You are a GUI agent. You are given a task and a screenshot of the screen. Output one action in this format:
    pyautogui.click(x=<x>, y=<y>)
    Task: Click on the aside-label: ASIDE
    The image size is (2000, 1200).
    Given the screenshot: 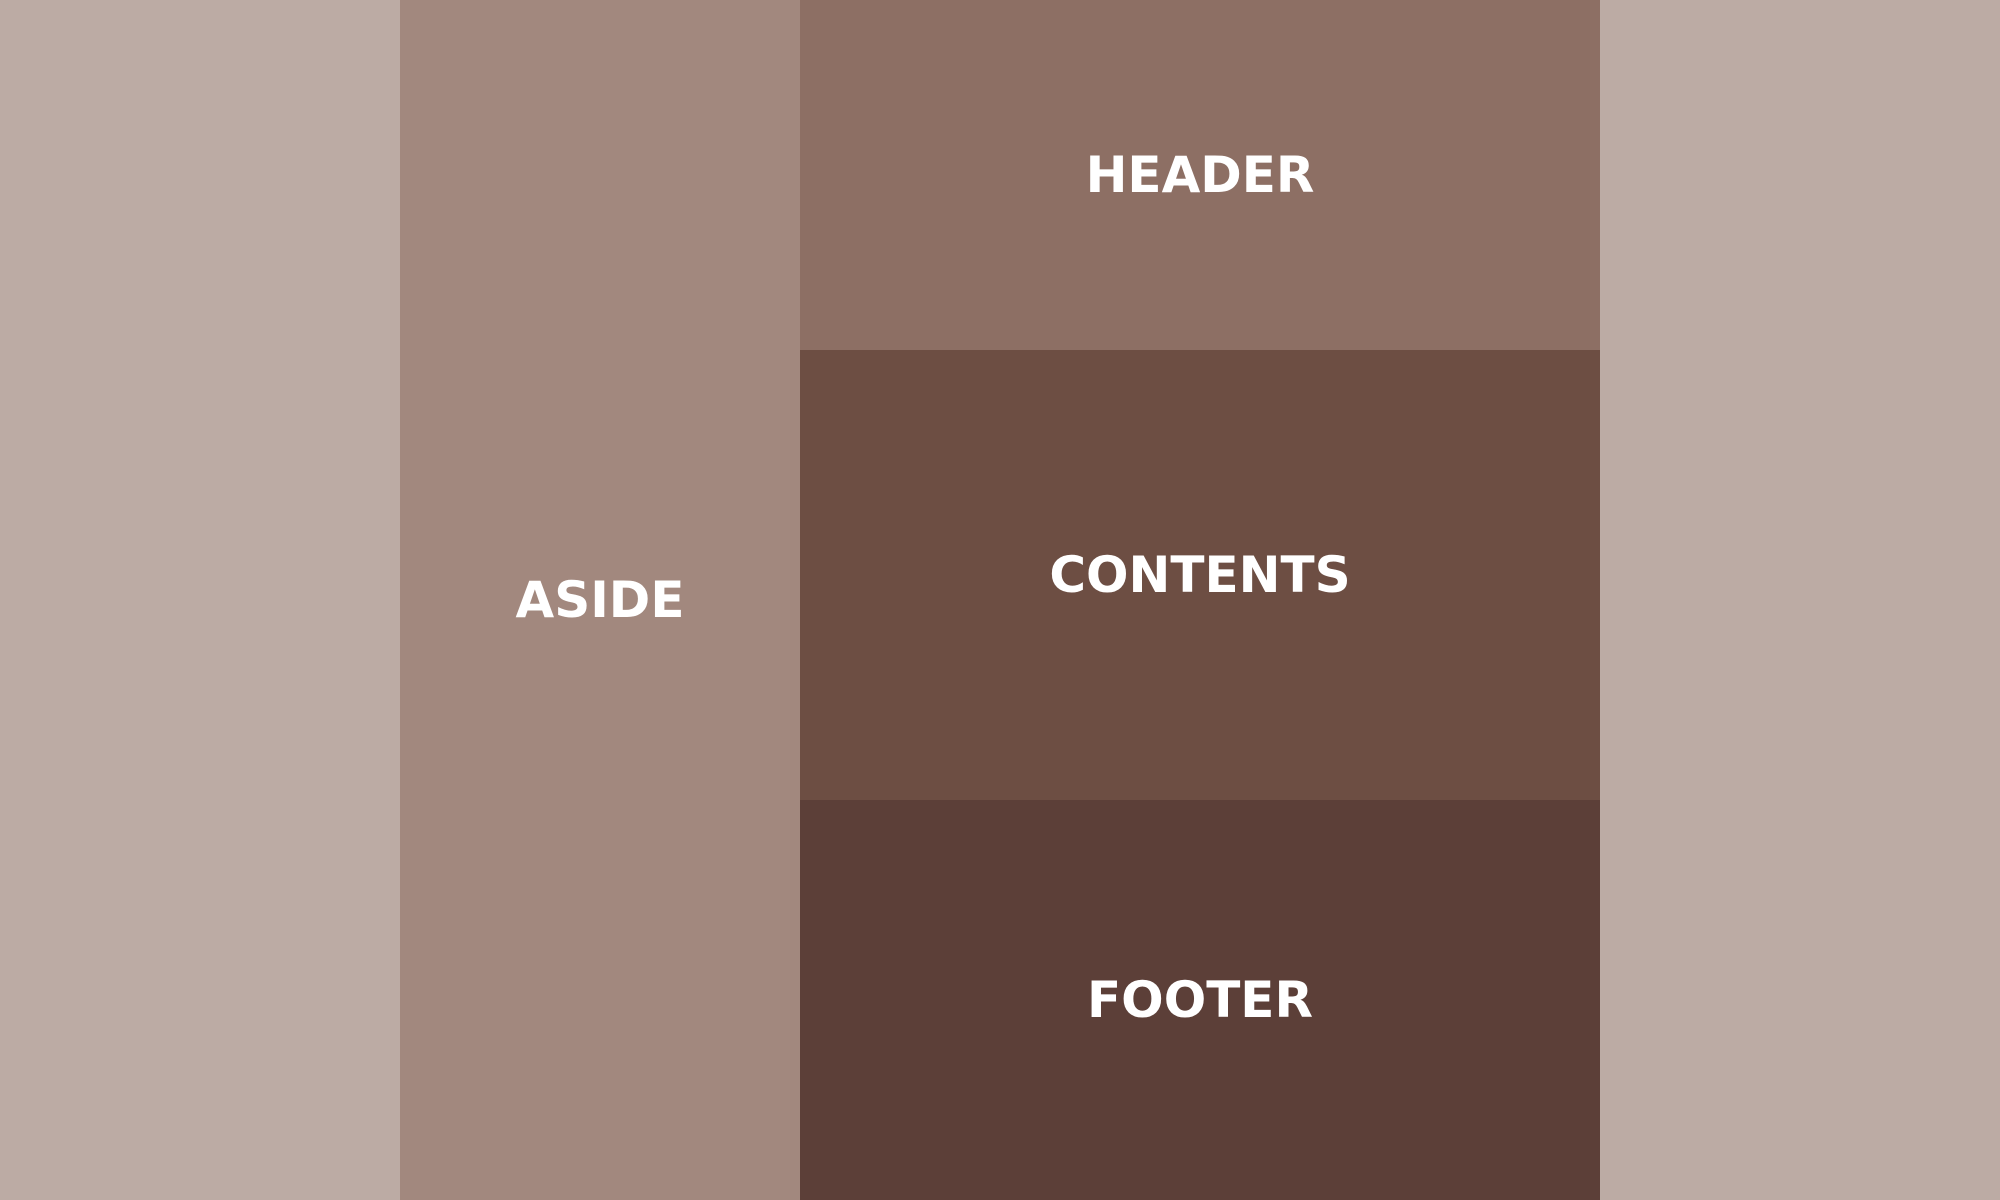 What is the action you would take?
    pyautogui.click(x=600, y=600)
    